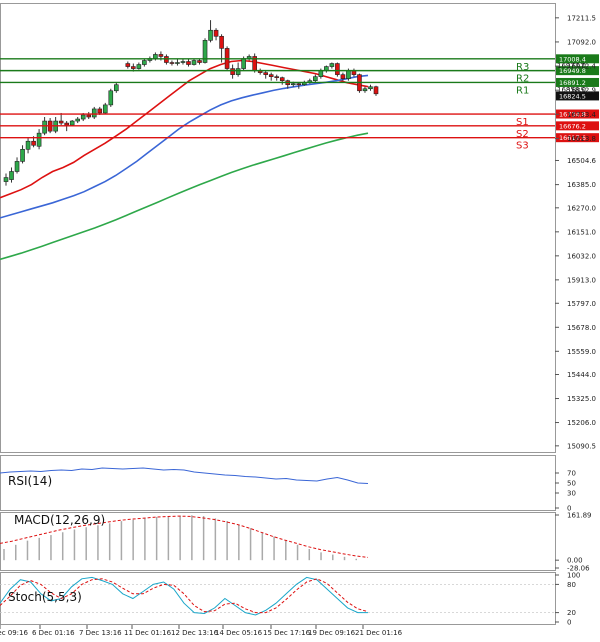 This screenshot has width=600, height=642. I want to click on indicator-tick-label: 161.89, so click(579, 516).